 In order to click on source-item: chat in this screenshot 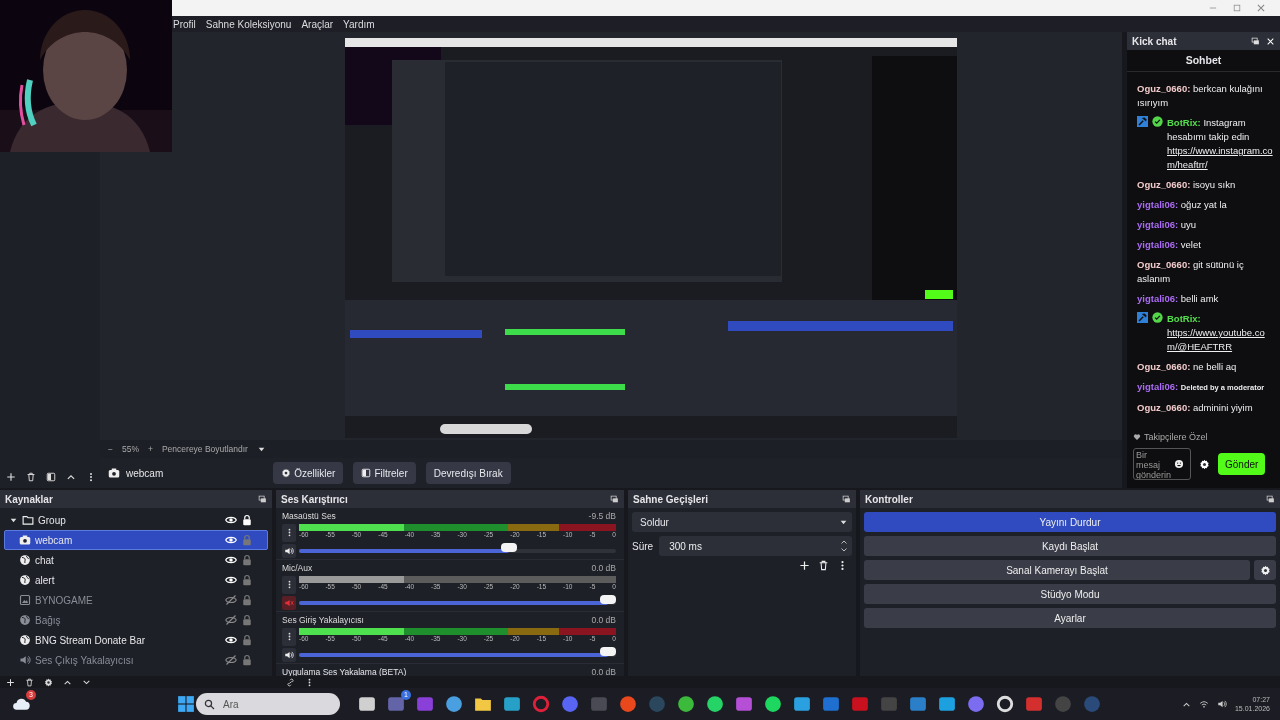, I will do `click(136, 560)`.